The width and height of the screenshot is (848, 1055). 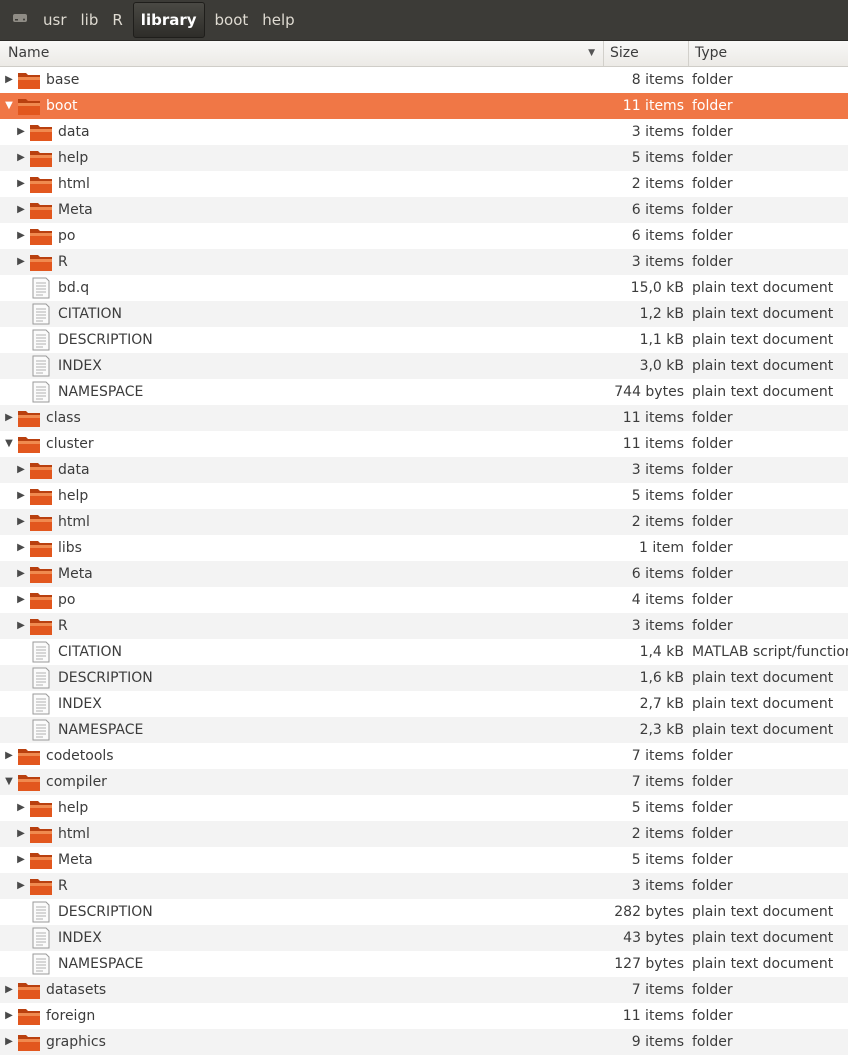 What do you see at coordinates (76, 990) in the screenshot?
I see `row-name: datasets` at bounding box center [76, 990].